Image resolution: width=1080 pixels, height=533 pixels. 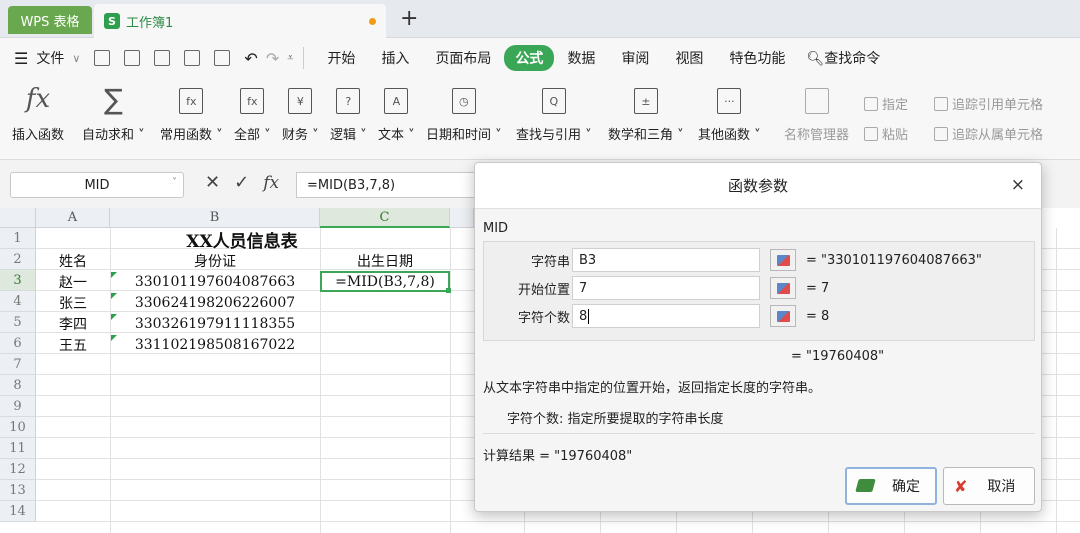 What do you see at coordinates (891, 486) in the screenshot?
I see `ok-button: 确定` at bounding box center [891, 486].